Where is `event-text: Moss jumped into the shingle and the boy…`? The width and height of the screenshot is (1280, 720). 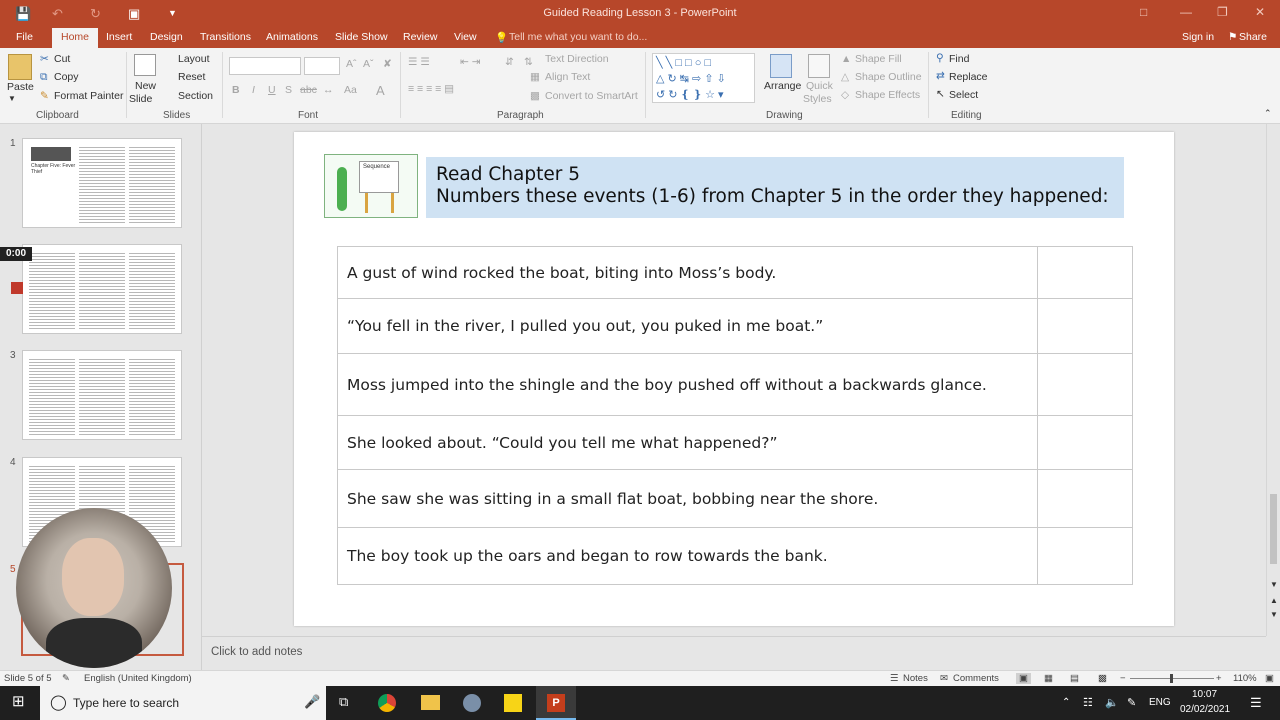
event-text: Moss jumped into the shingle and the boy… is located at coordinates (687, 384).